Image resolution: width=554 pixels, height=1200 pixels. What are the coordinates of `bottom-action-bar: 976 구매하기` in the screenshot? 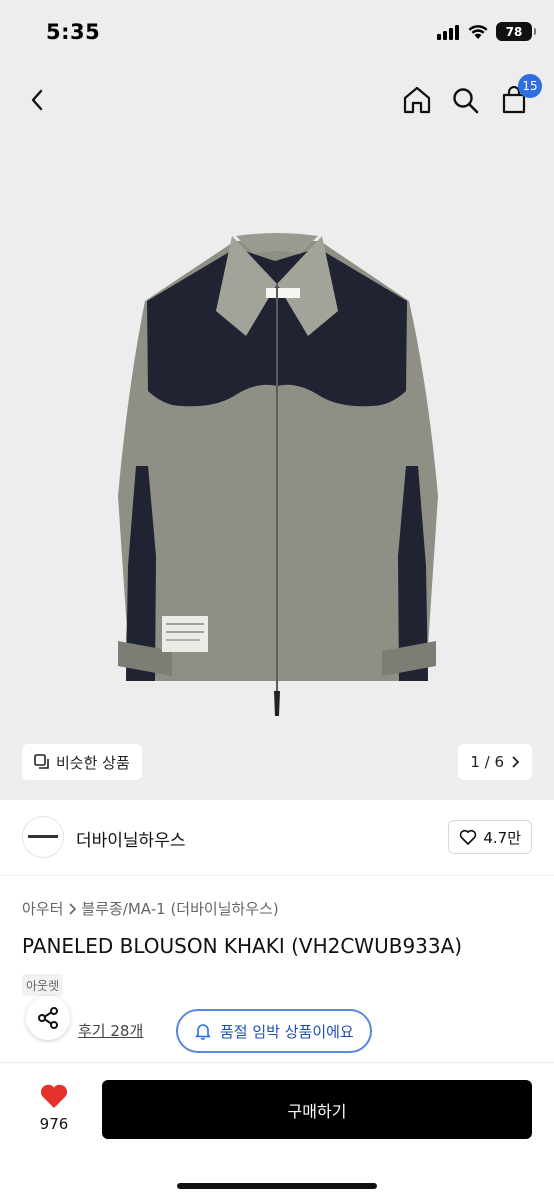 It's located at (277, 1131).